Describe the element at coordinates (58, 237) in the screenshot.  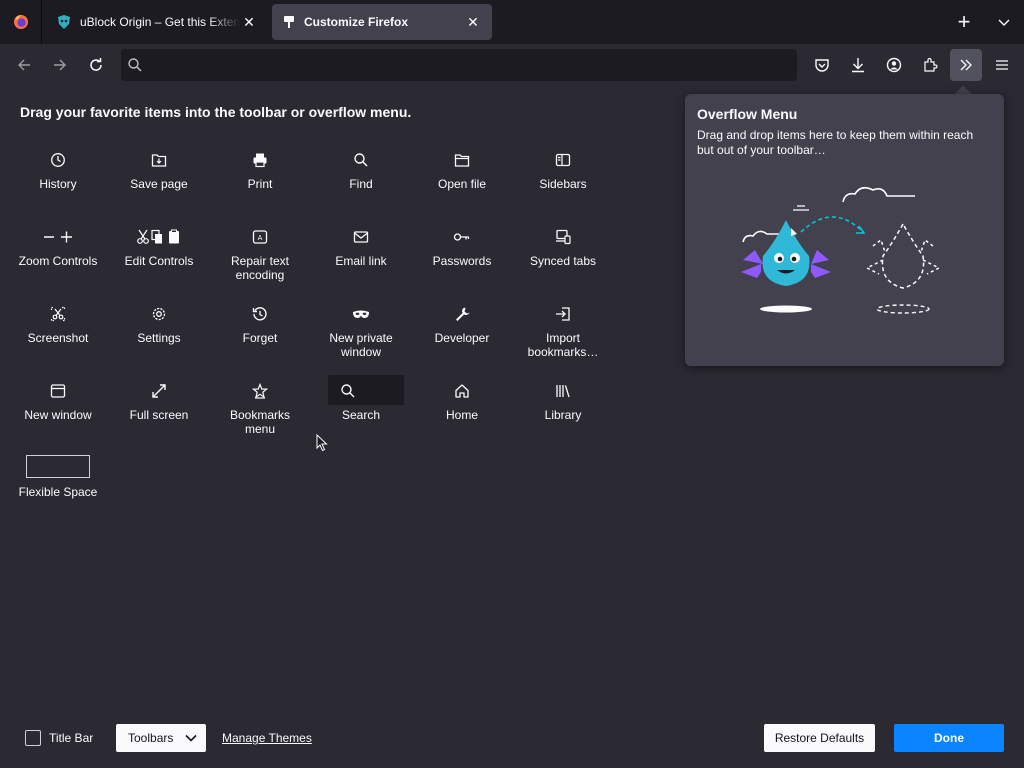
I see `zoom-controls-icon` at that location.